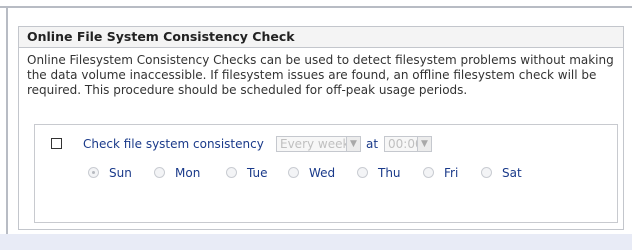  Describe the element at coordinates (56, 143) in the screenshot. I see `check-consistency-checkbox` at that location.